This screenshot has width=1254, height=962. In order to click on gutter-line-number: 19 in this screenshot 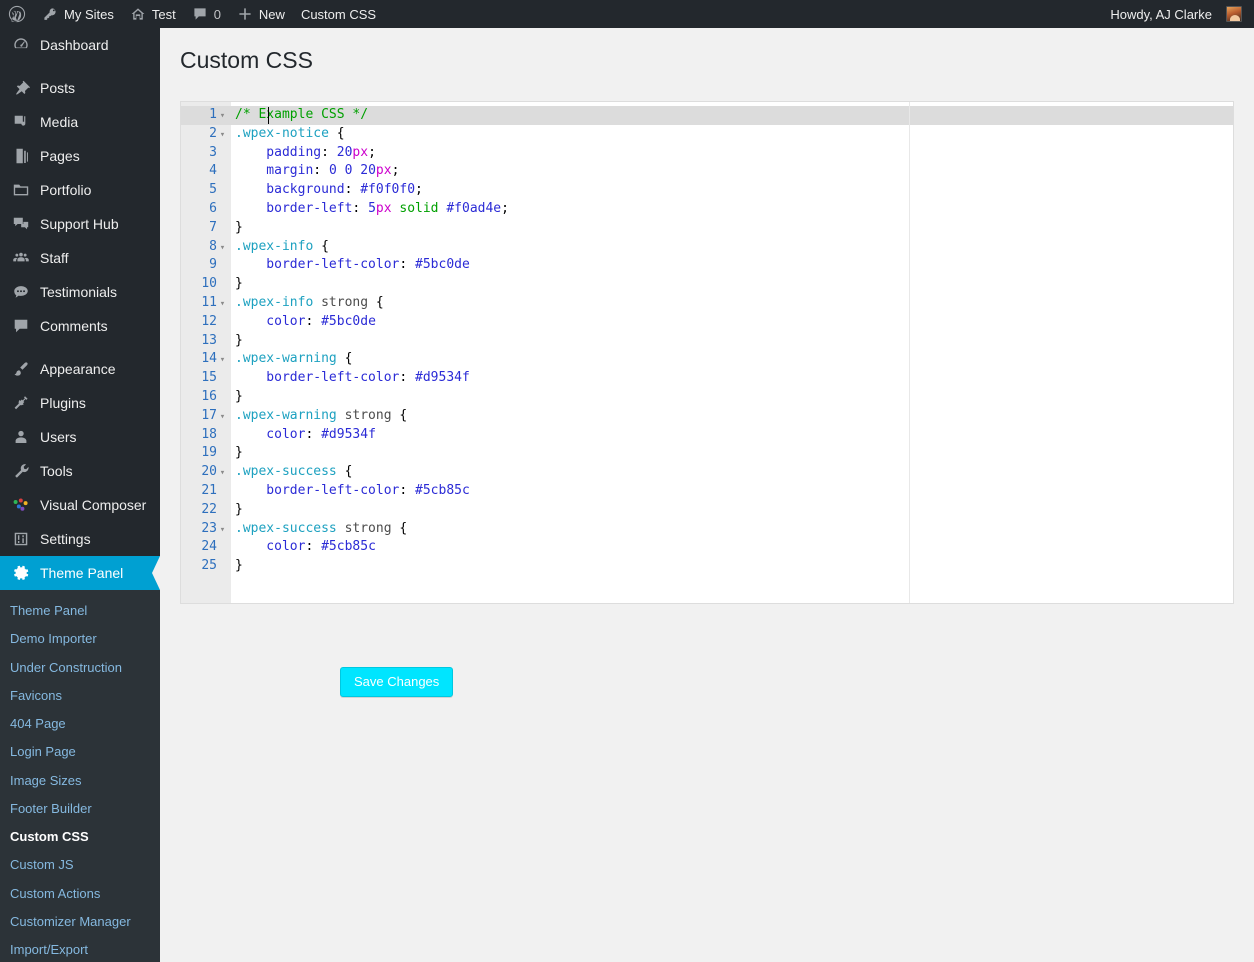, I will do `click(206, 453)`.